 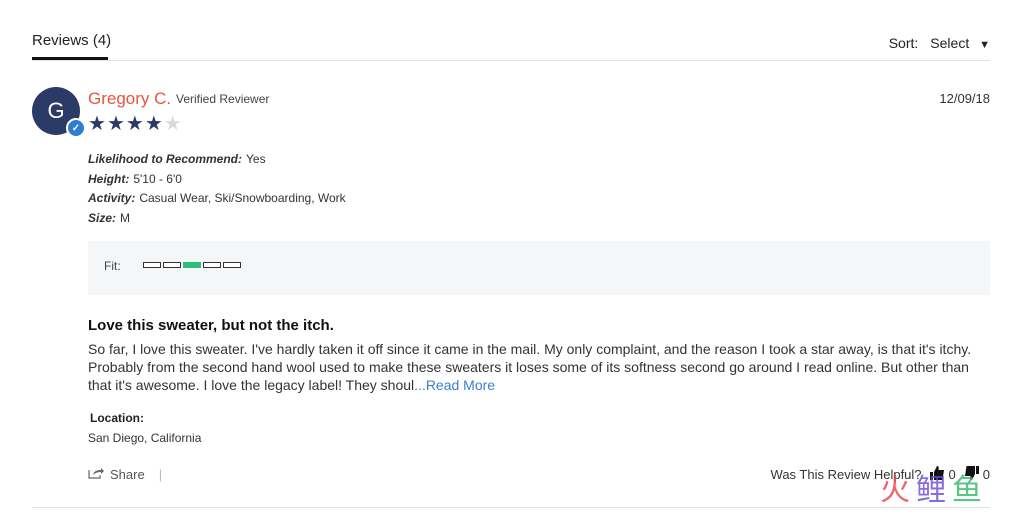 I want to click on read-more-link: ...Read More, so click(x=454, y=385).